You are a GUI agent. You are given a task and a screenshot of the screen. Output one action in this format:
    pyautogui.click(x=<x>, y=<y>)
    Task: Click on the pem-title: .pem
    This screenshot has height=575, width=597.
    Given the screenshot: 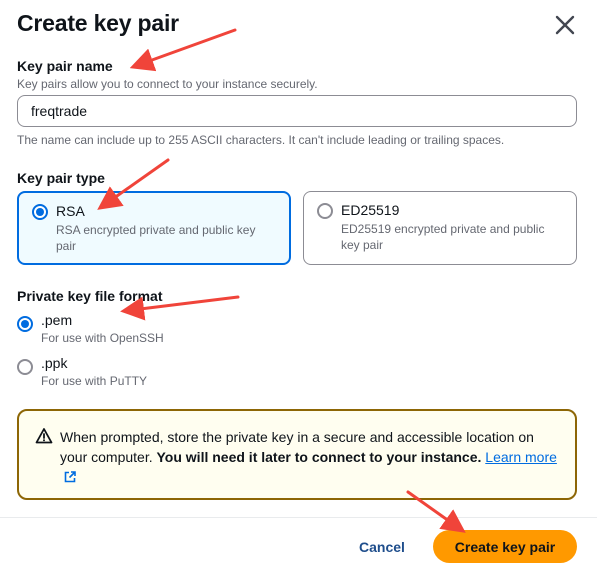 What is the action you would take?
    pyautogui.click(x=57, y=320)
    